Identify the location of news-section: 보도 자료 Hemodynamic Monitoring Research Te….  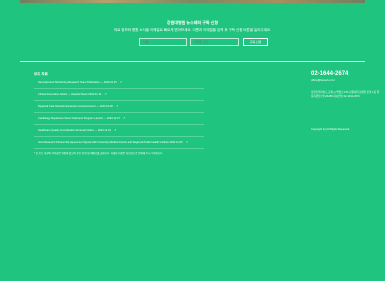
(119, 114).